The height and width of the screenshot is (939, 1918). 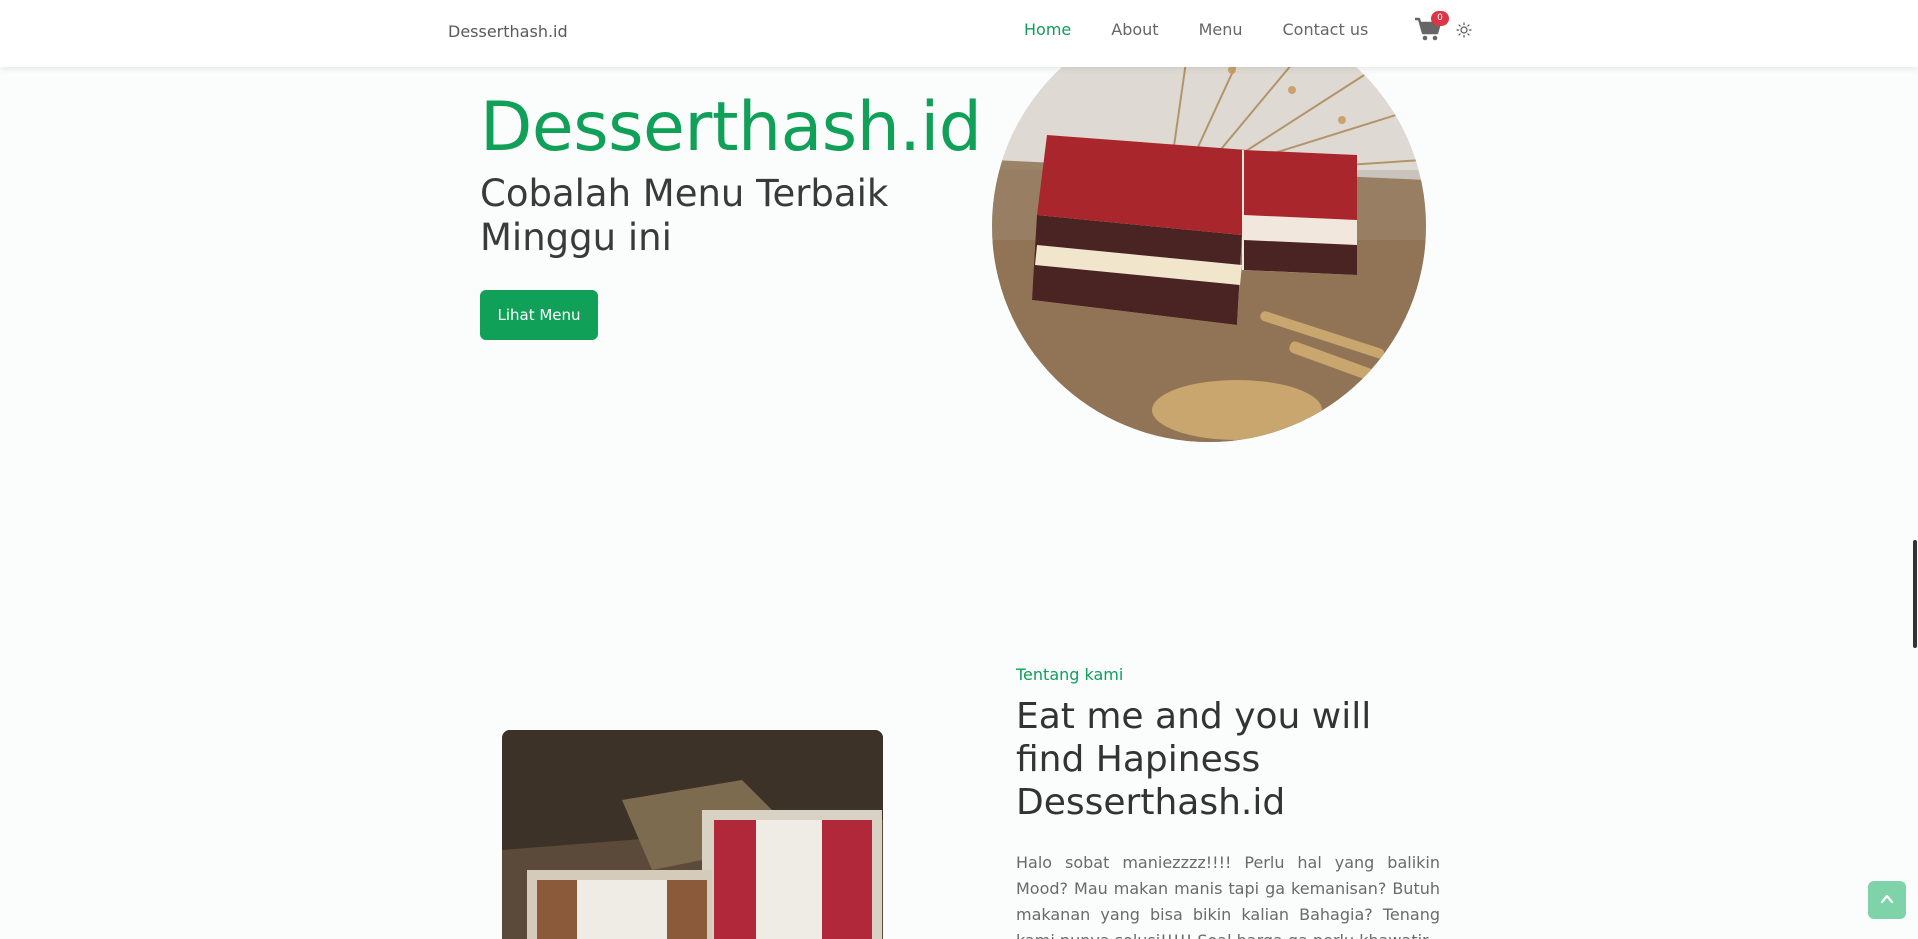 What do you see at coordinates (684, 215) in the screenshot?
I see `hero-subtitle: Cobalah Menu Terbaik Minggu ini` at bounding box center [684, 215].